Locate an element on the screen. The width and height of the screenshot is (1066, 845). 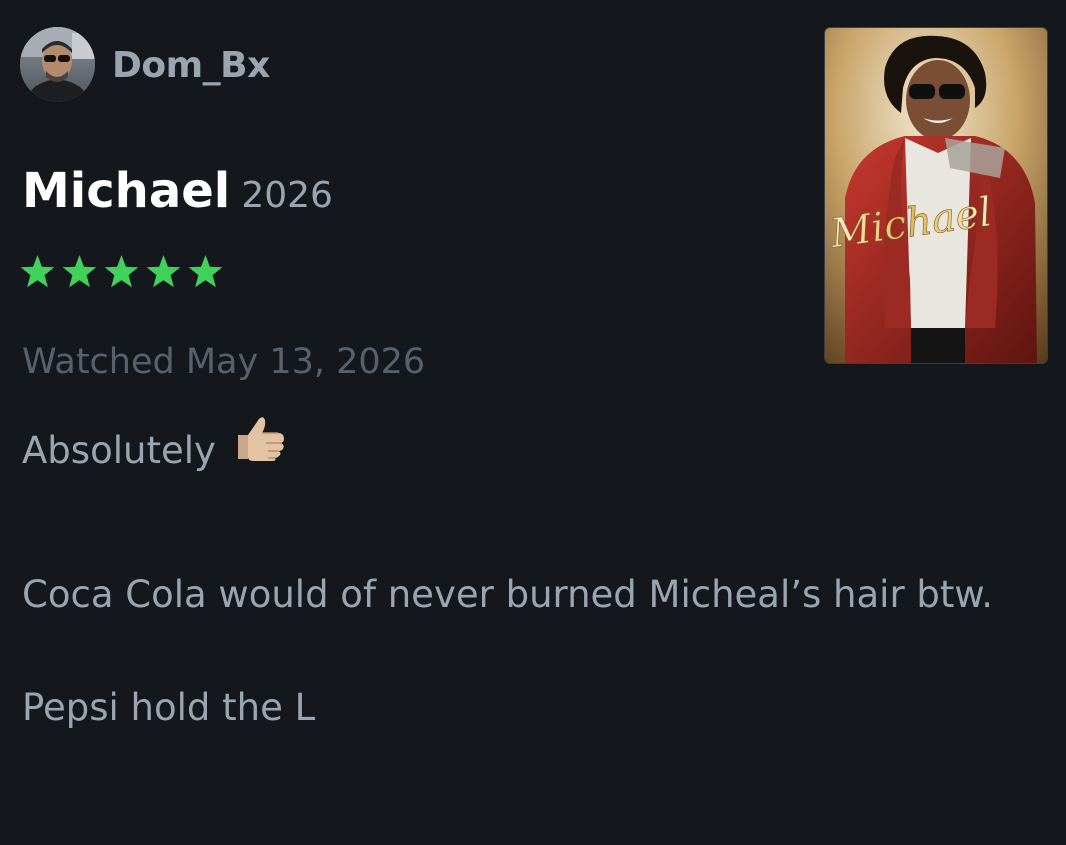
avatar-photo is located at coordinates (57, 64).